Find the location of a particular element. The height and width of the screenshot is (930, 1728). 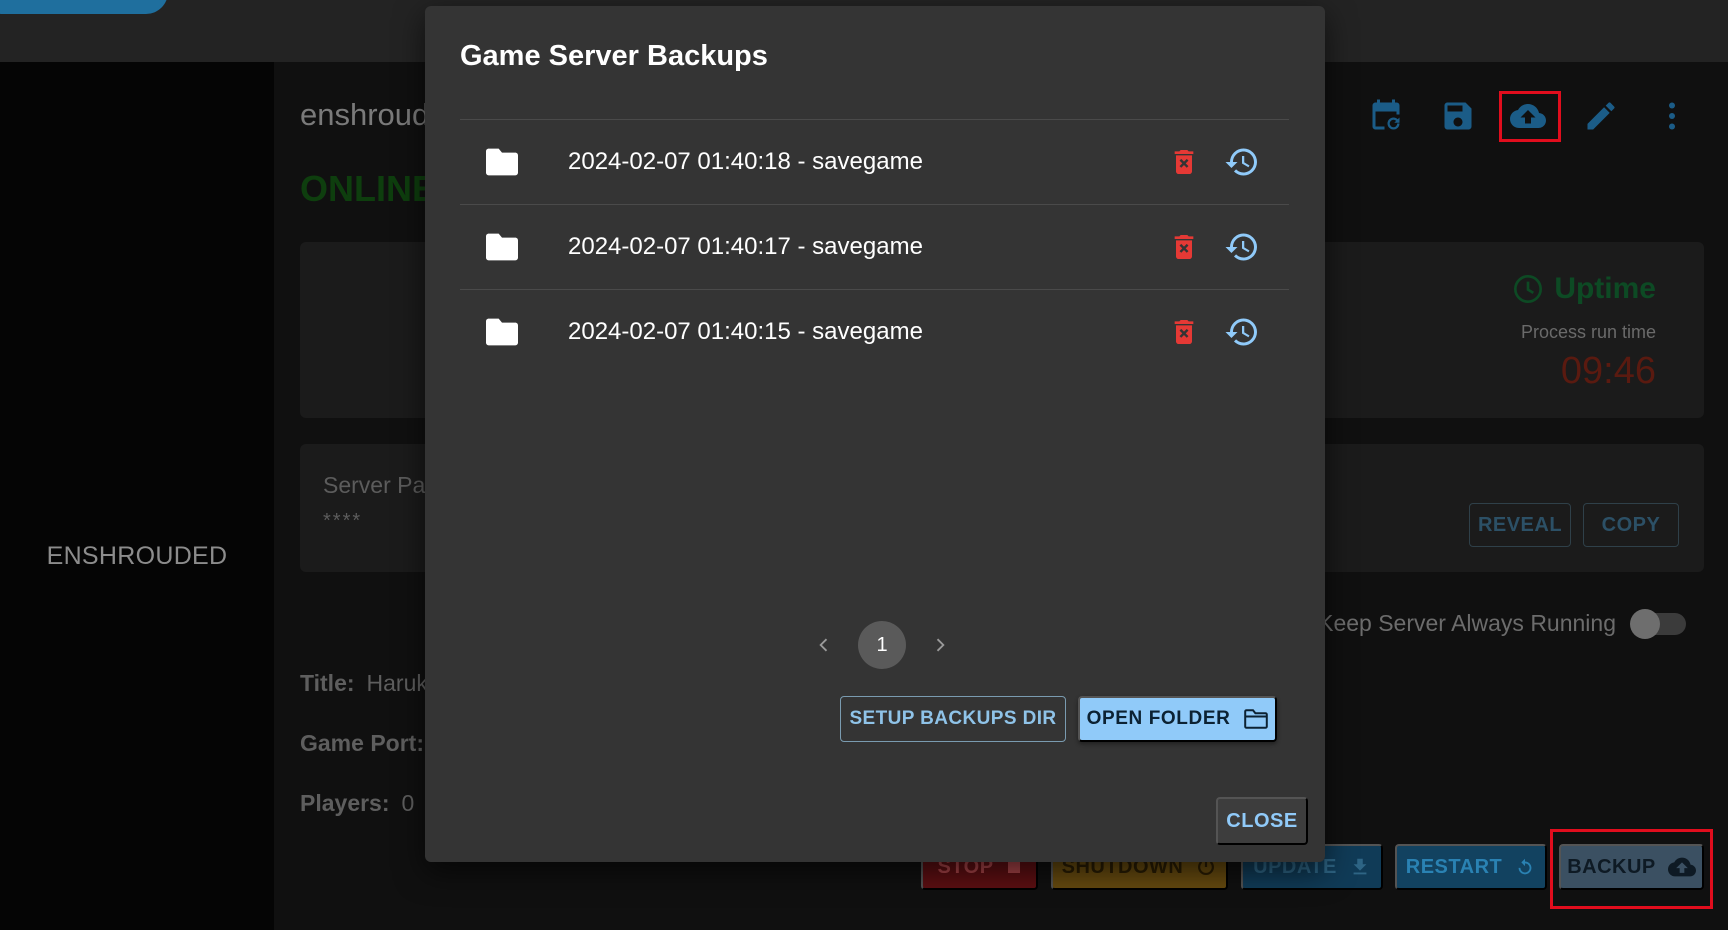

backup-name: 2024-02-07 01:40:15 - savegame is located at coordinates (745, 331).